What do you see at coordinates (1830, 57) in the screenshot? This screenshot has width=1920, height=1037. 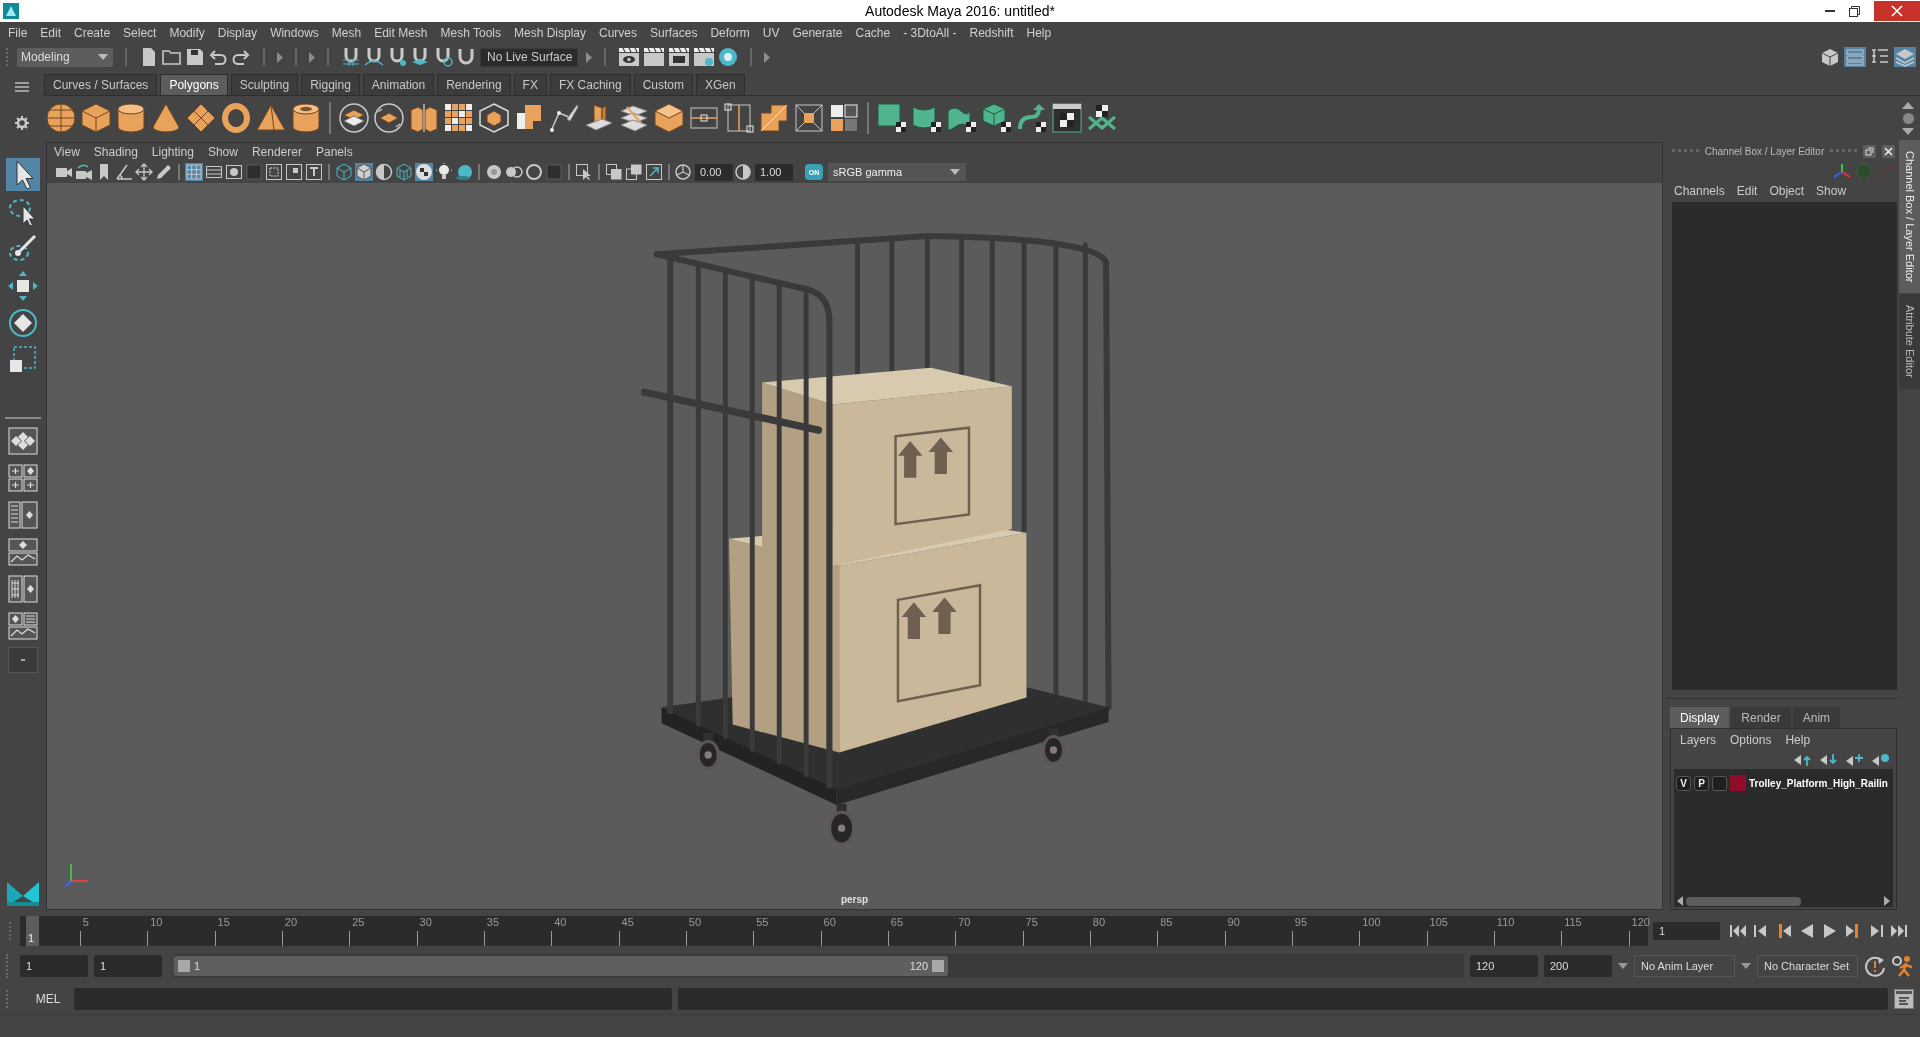 I see `cube-icon` at bounding box center [1830, 57].